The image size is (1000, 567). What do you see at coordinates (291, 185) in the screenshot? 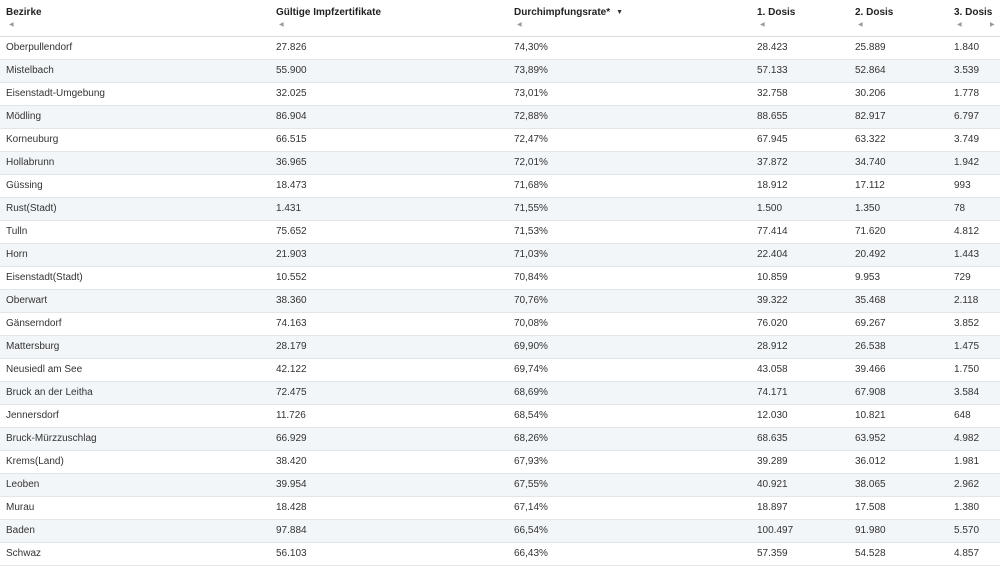
I see `cell-gueltige-impfzertifikate: 18.473` at bounding box center [291, 185].